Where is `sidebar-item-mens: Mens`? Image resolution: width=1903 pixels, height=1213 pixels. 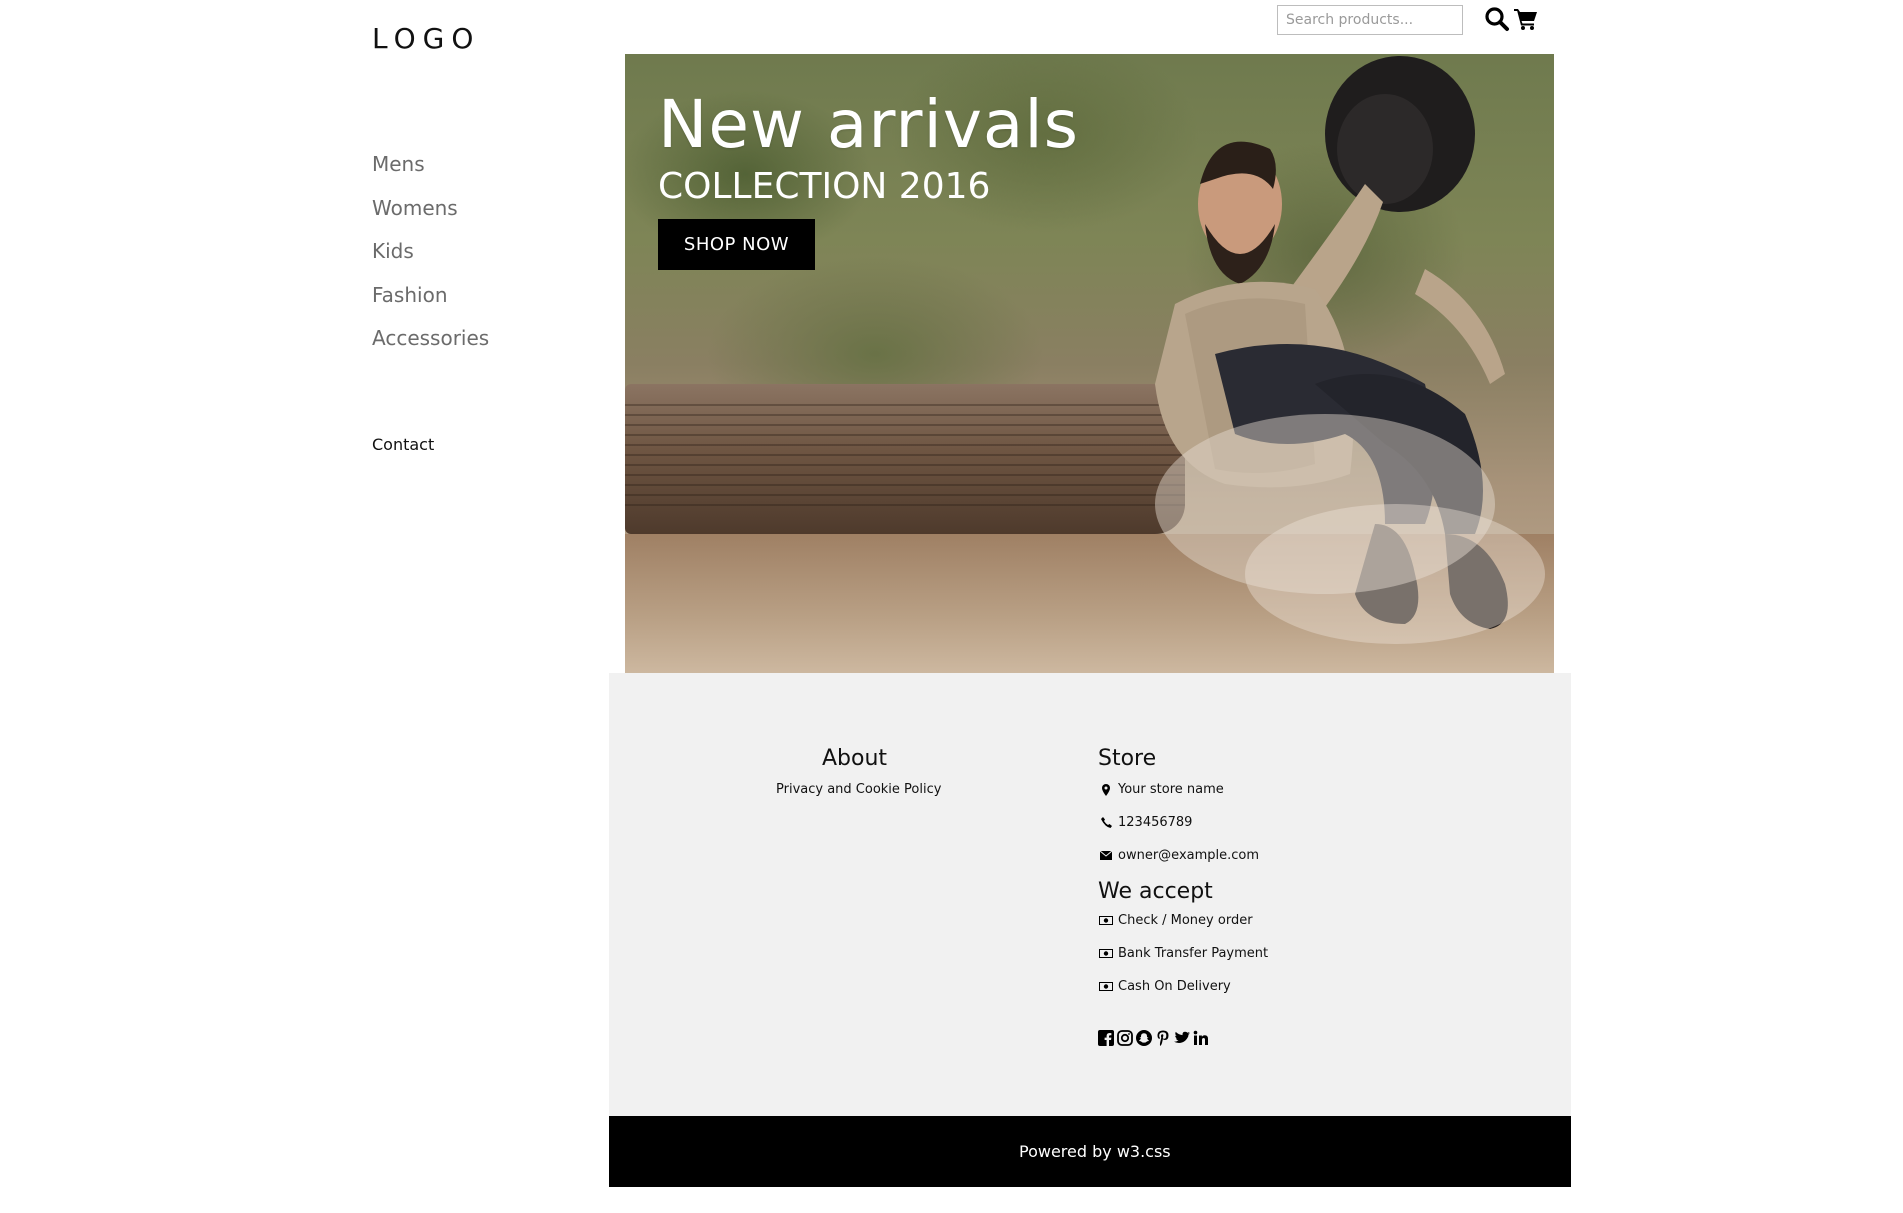 sidebar-item-mens: Mens is located at coordinates (430, 174).